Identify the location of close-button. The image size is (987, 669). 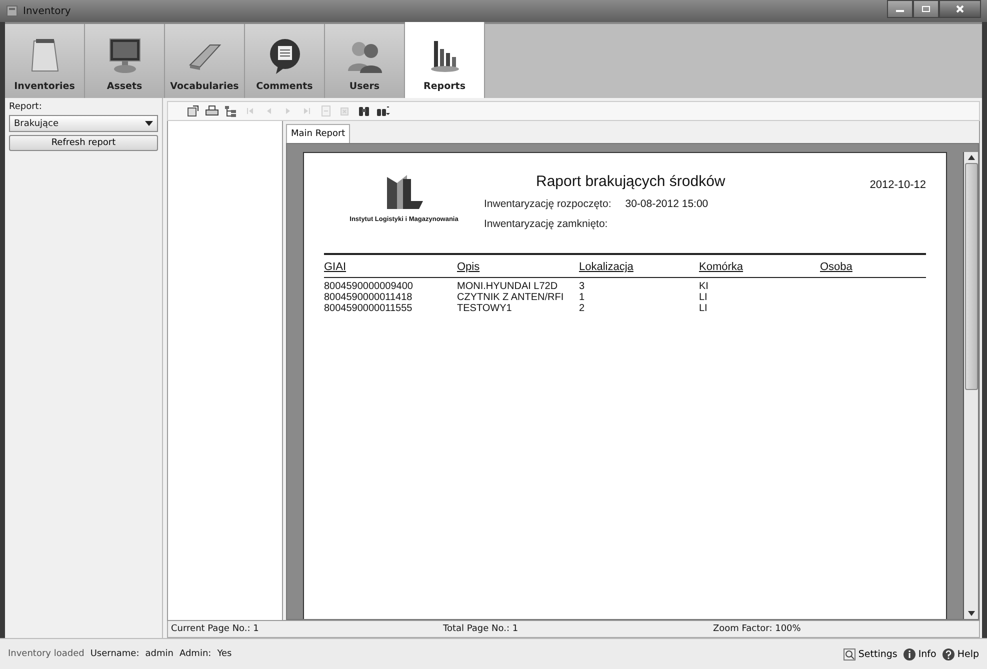
(960, 9).